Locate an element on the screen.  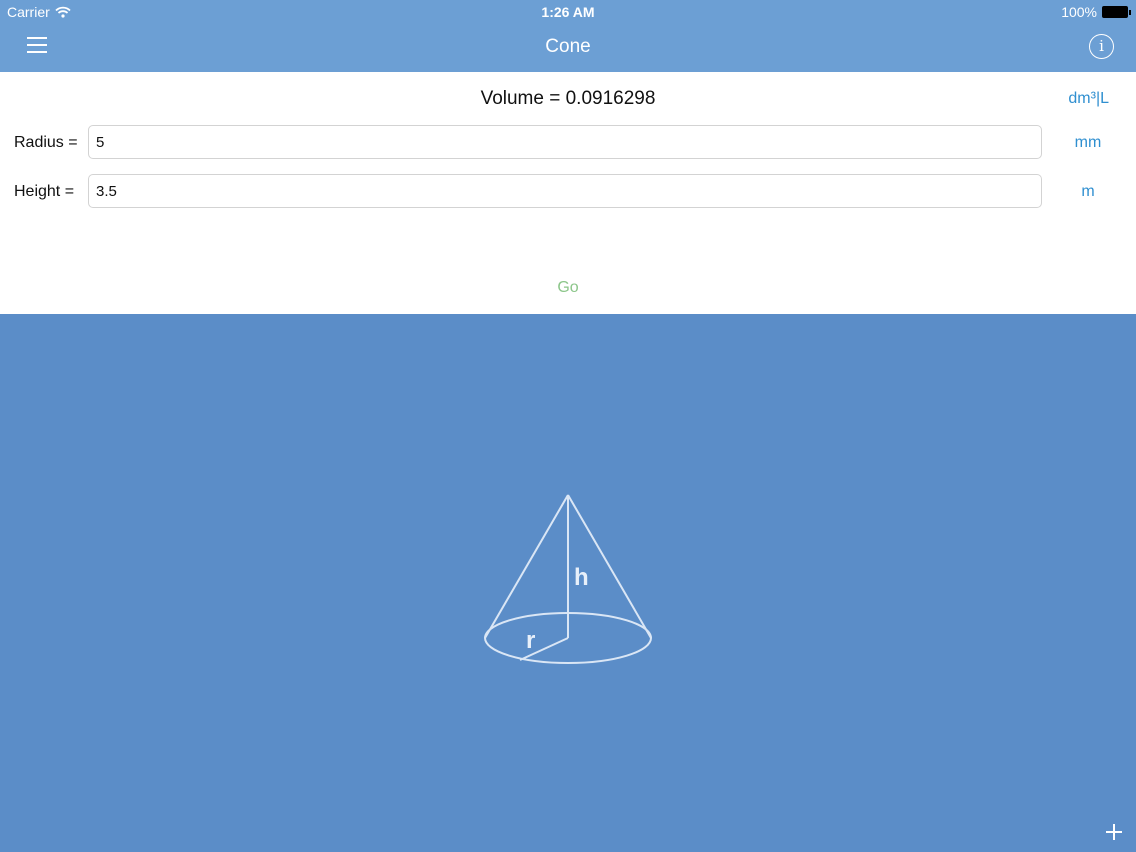
volume-unit-button: dm³|L is located at coordinates (1088, 99).